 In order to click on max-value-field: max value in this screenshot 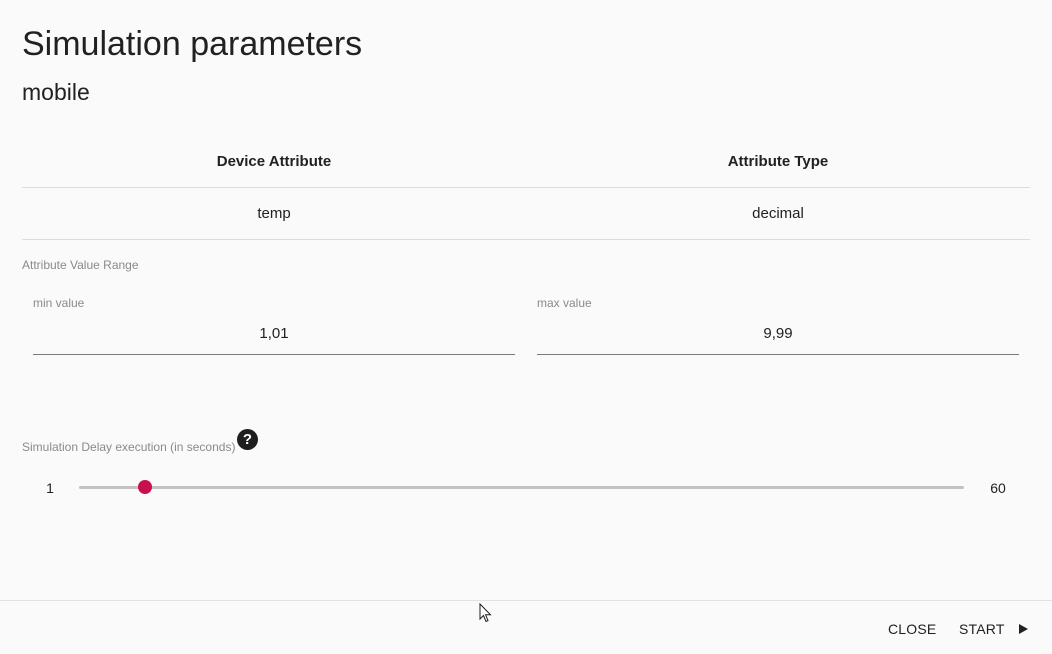, I will do `click(778, 325)`.